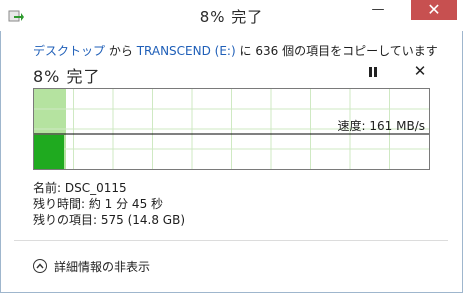 Image resolution: width=463 pixels, height=293 pixels. Describe the element at coordinates (109, 220) in the screenshot. I see `items-remaining: 残りの項目: 575 (14.8 GB)` at that location.